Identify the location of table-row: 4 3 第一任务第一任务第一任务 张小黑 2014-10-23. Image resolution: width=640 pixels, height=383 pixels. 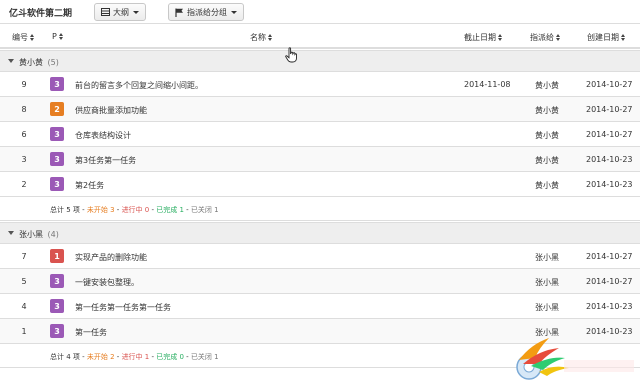
(320, 306).